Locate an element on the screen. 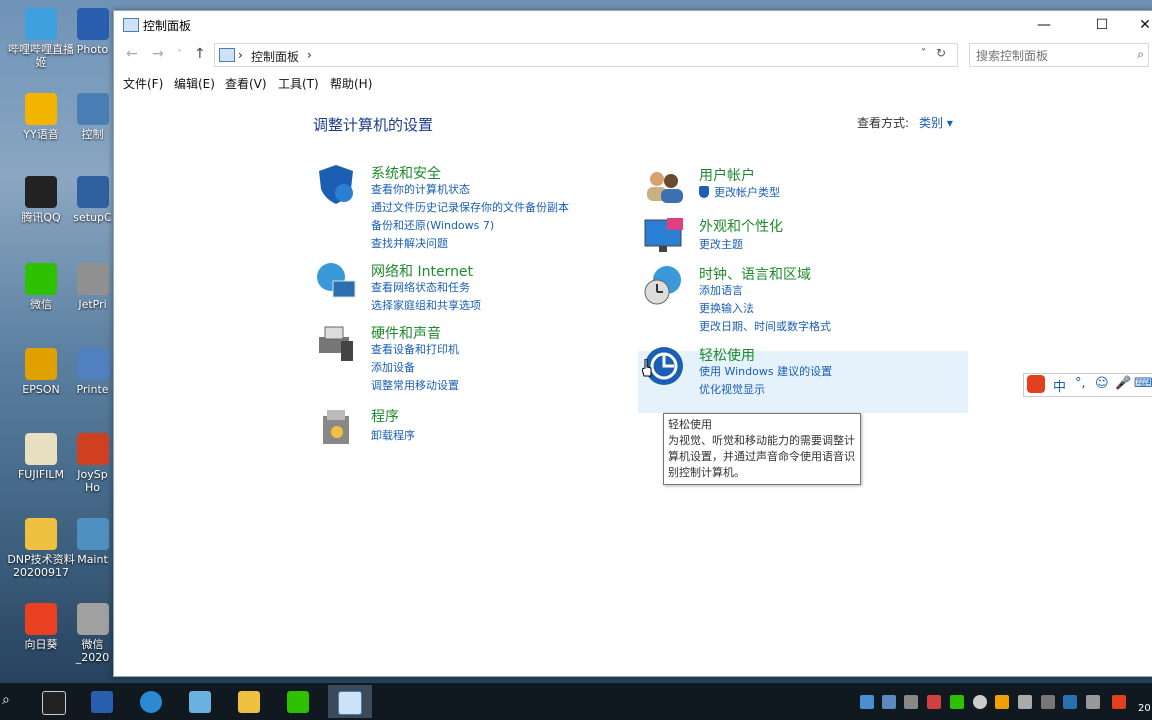 The width and height of the screenshot is (1152, 720). back-arrow-icon: ← is located at coordinates (132, 54).